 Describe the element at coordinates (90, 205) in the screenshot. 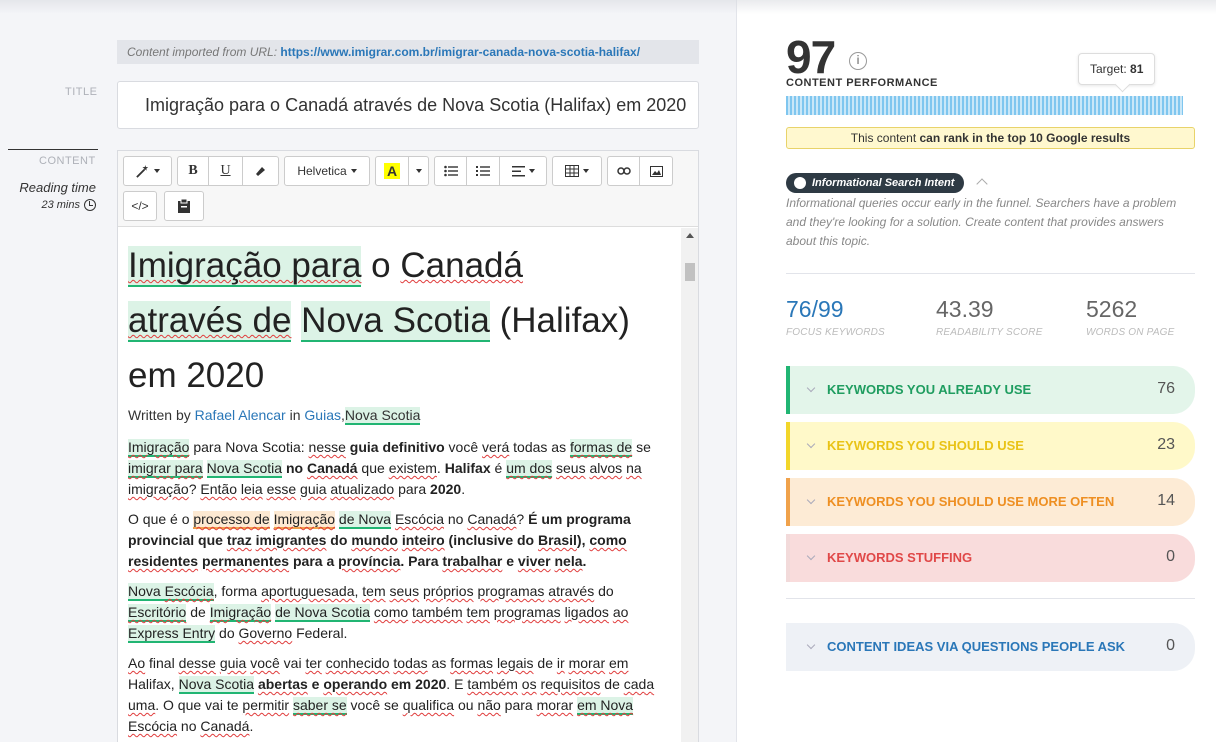

I see `clock-icon` at that location.